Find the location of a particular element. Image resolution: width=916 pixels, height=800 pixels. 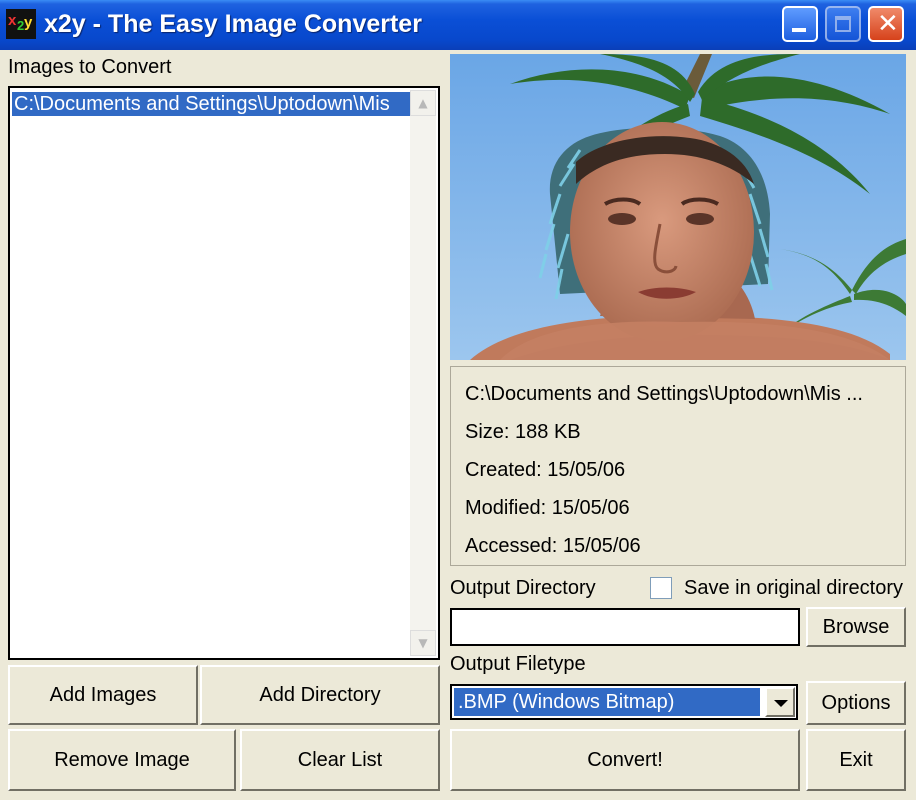

file-accessed: Accessed: 15/05/06 is located at coordinates (553, 546).